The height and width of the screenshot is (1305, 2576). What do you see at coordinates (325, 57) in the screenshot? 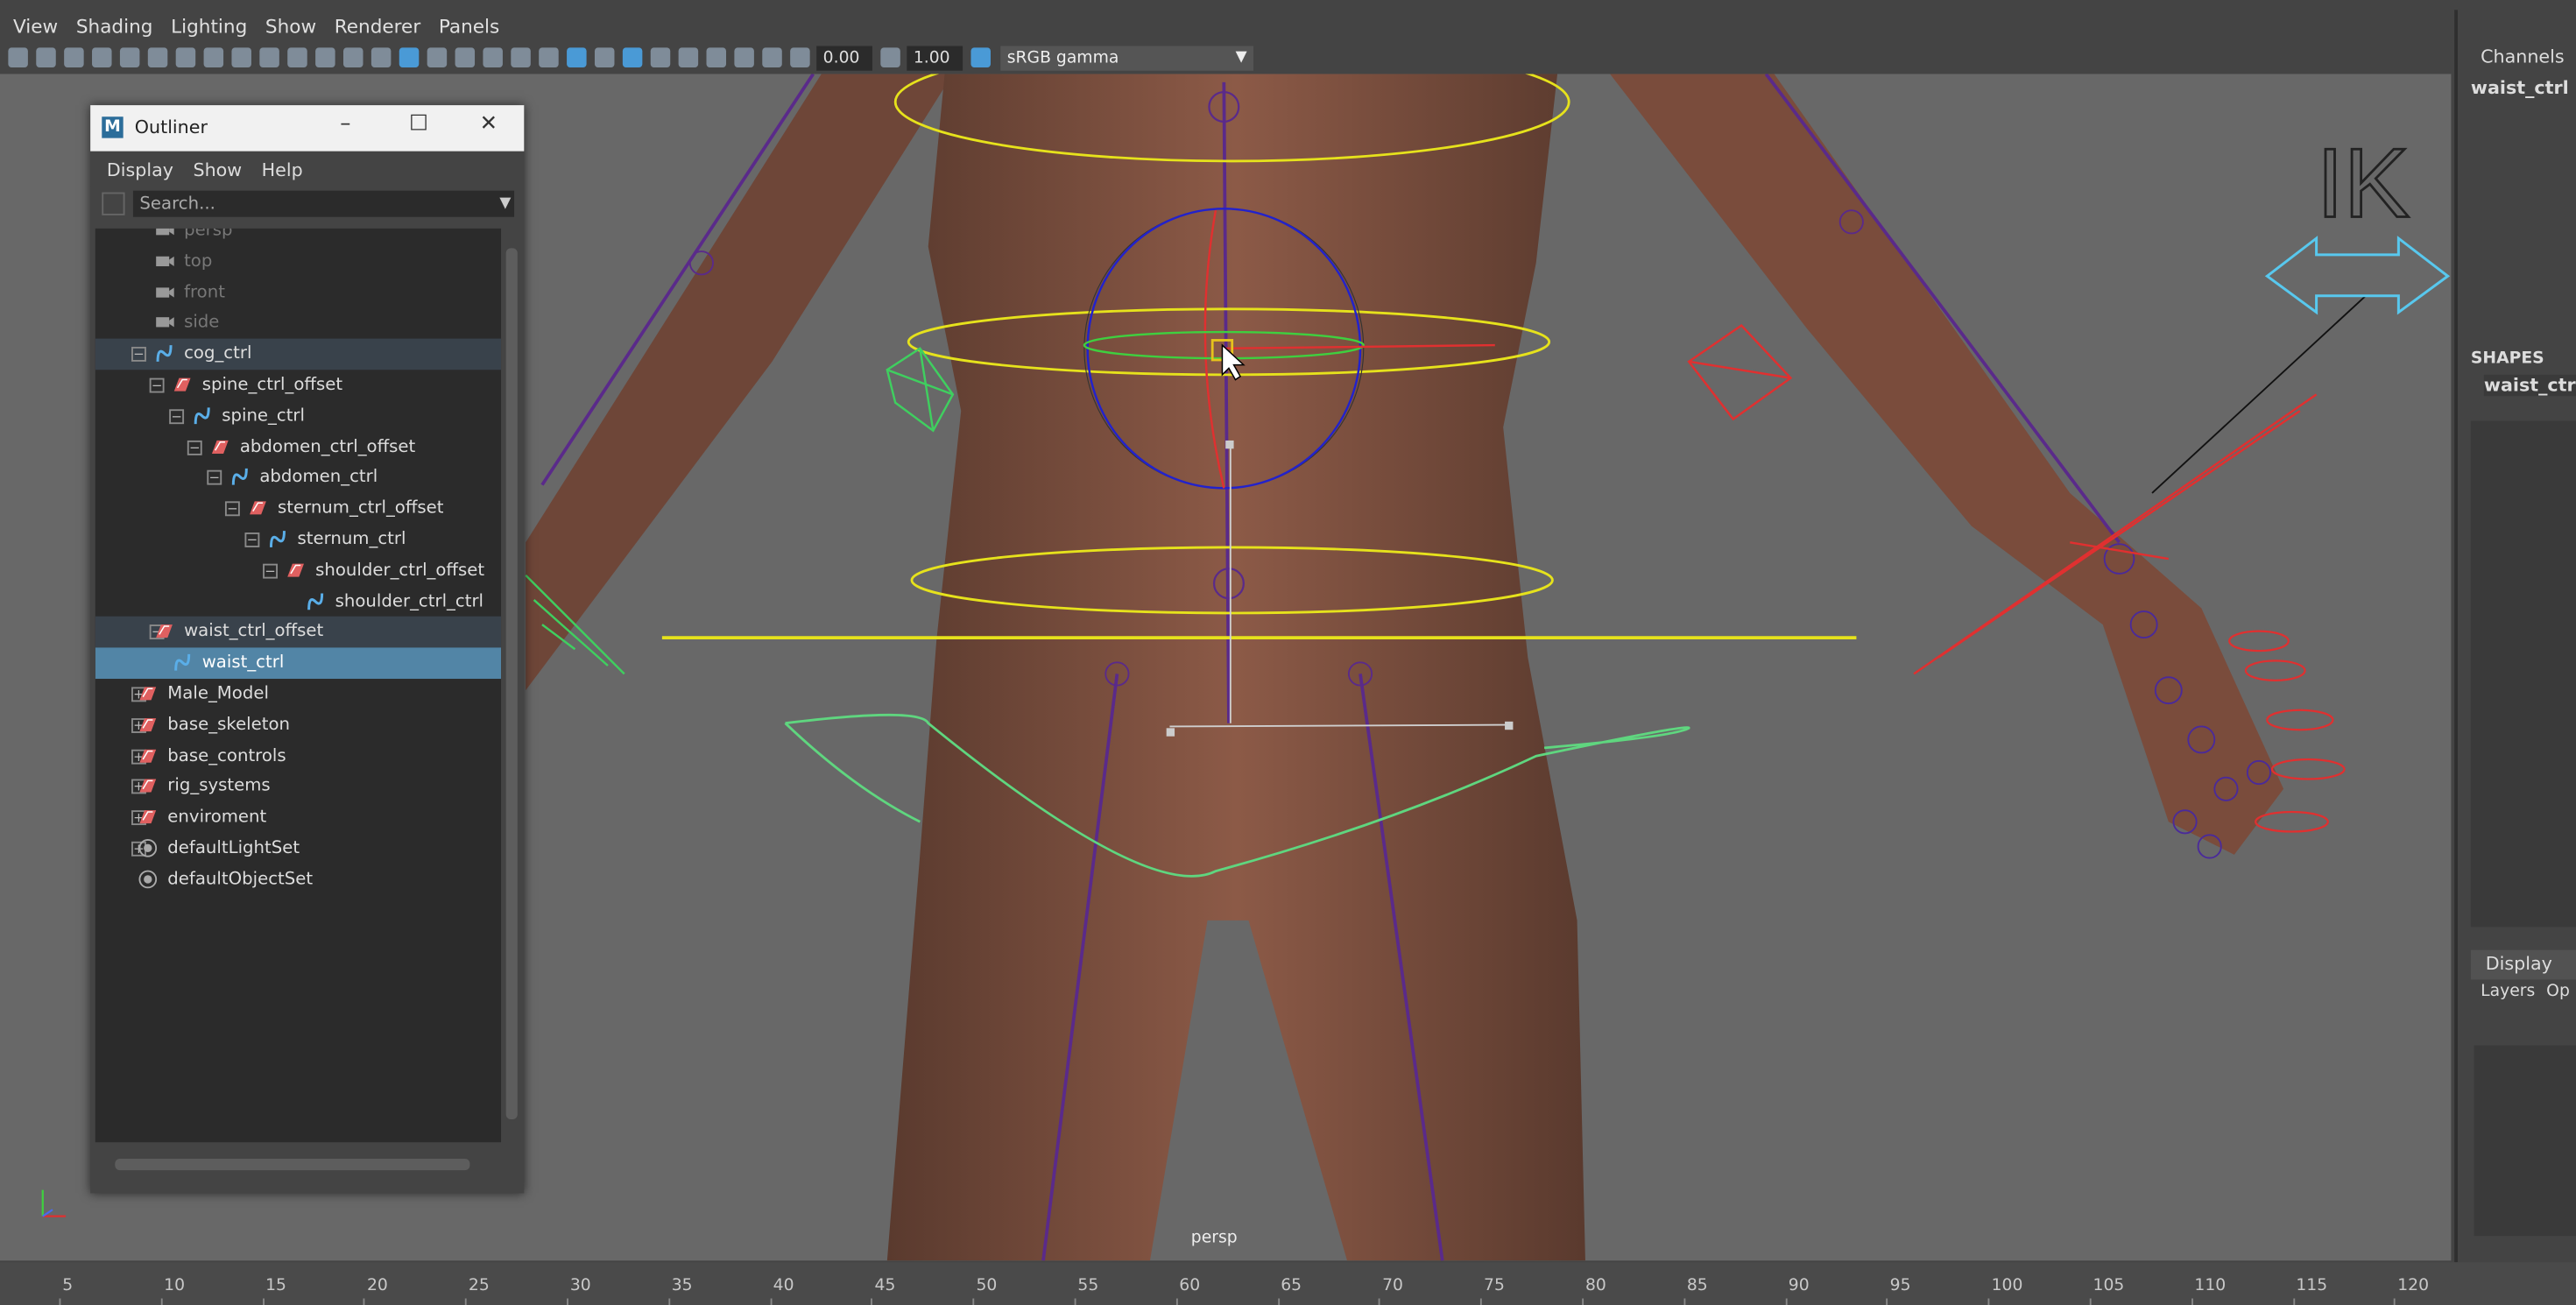
I see `safe-action-icon` at bounding box center [325, 57].